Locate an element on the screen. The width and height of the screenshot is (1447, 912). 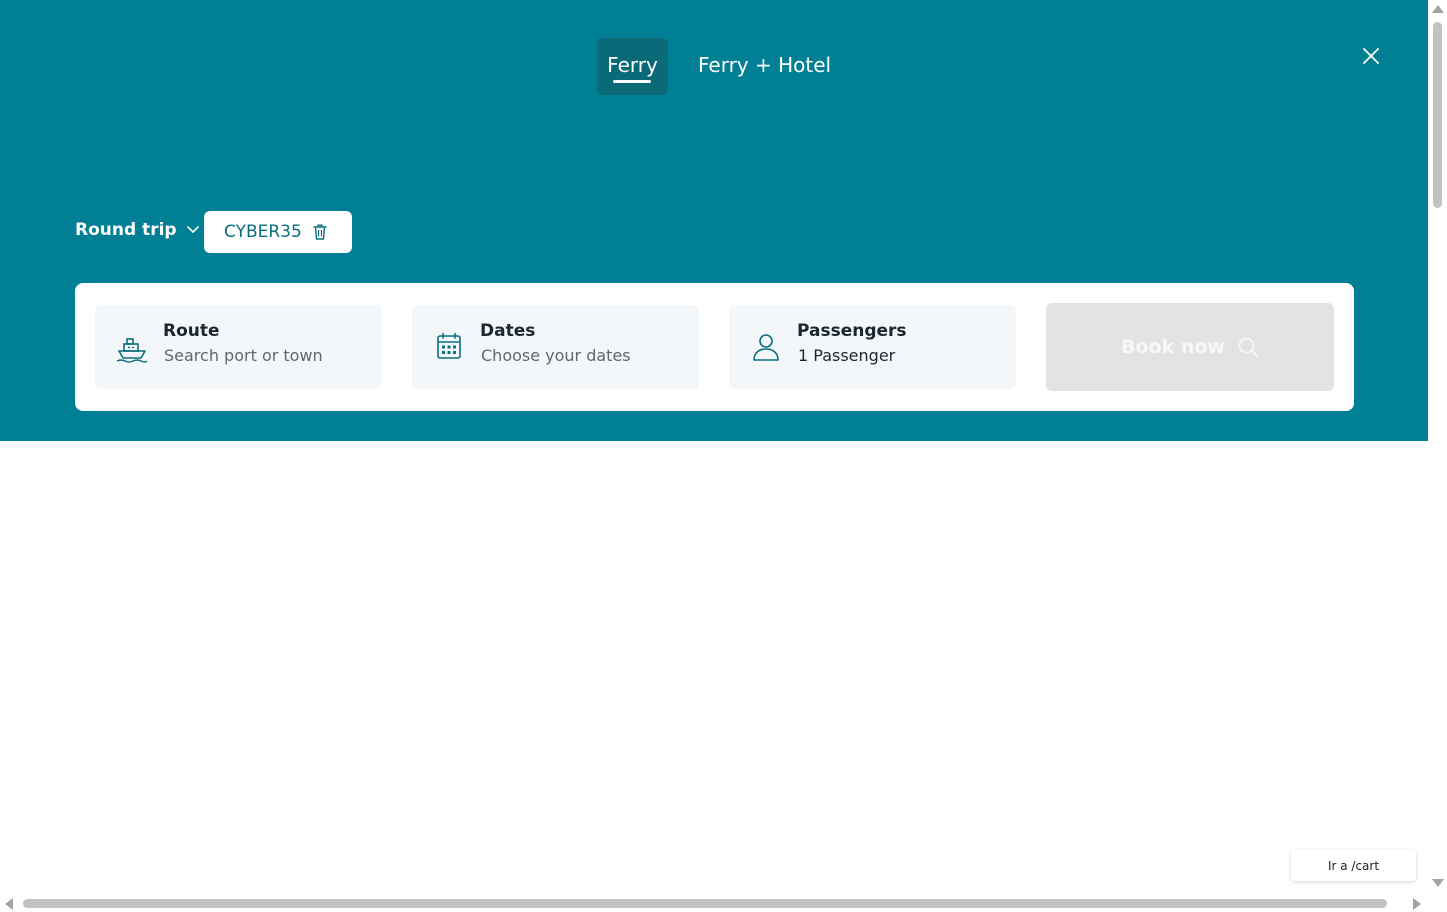
horizontal-scrollbar is located at coordinates (714, 904).